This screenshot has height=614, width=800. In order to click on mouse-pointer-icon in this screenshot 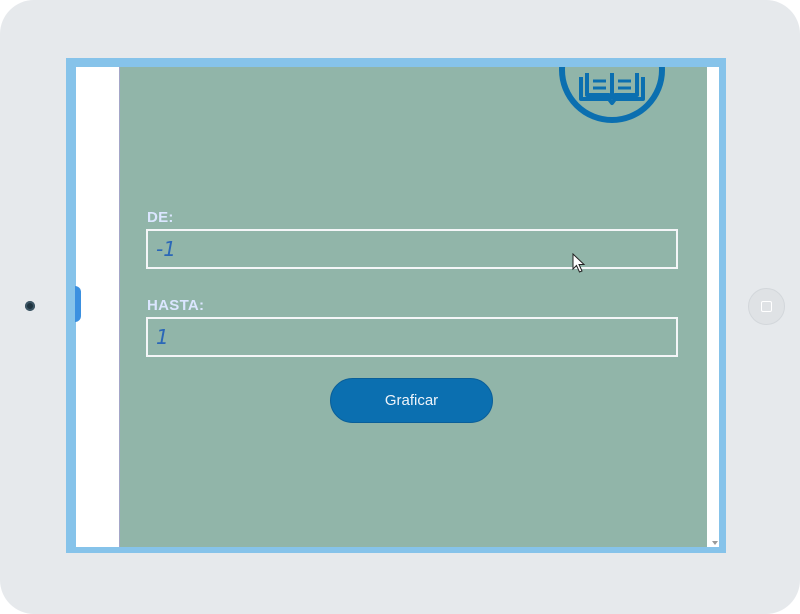, I will do `click(579, 263)`.